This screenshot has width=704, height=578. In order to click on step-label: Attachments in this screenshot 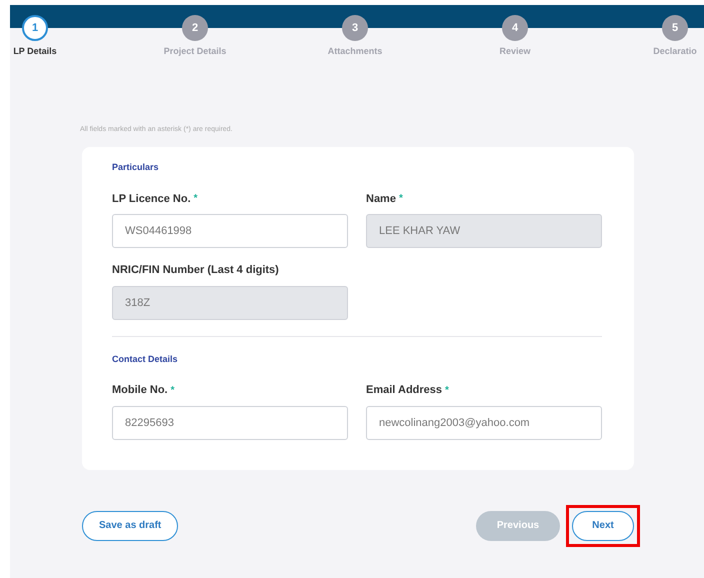, I will do `click(355, 51)`.